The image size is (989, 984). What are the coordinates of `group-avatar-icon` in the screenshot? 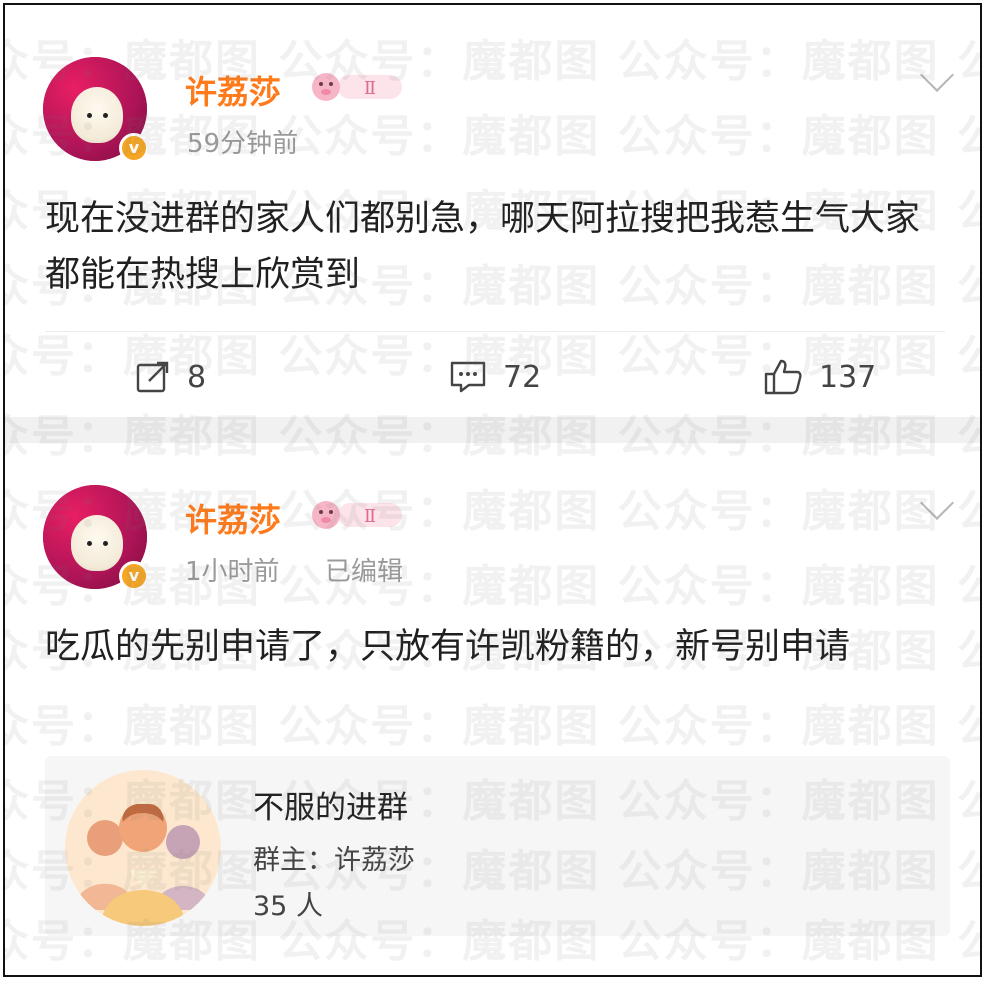 It's located at (143, 848).